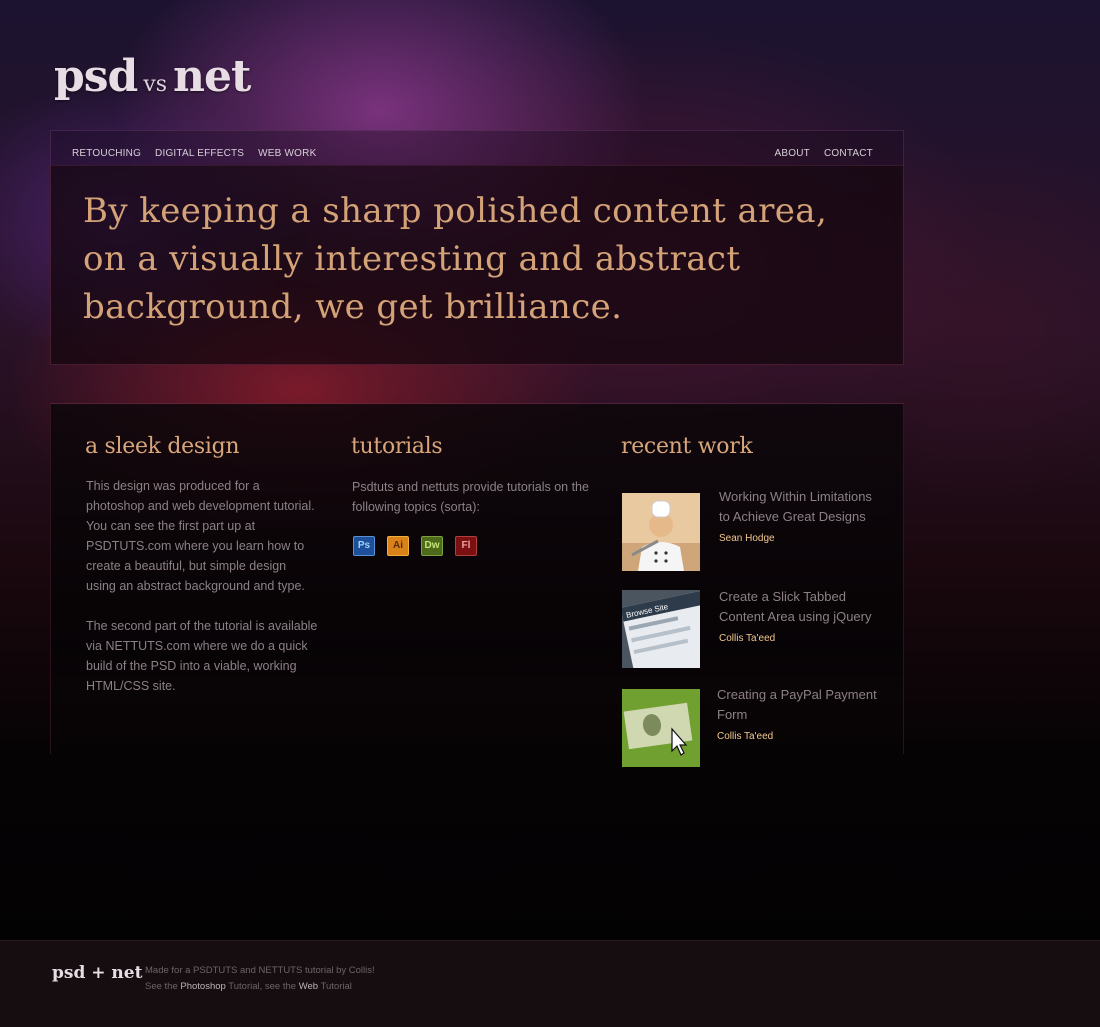  Describe the element at coordinates (792, 153) in the screenshot. I see `nav-about: ABOUT` at that location.